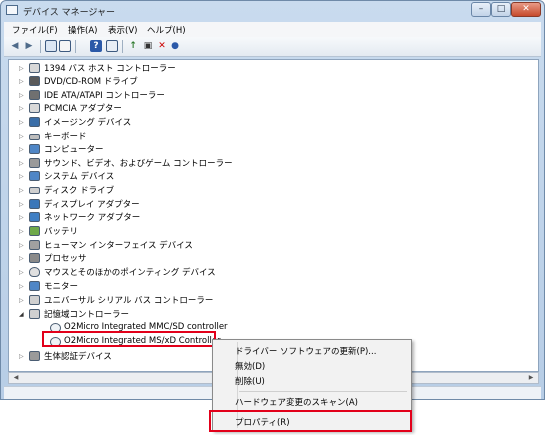  I want to click on menu-item-uninstall: 削除(U), so click(250, 381).